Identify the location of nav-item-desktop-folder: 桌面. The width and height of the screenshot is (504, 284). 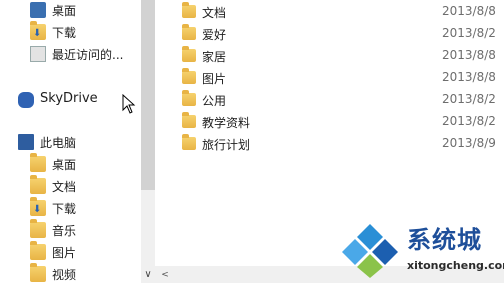
(53, 163).